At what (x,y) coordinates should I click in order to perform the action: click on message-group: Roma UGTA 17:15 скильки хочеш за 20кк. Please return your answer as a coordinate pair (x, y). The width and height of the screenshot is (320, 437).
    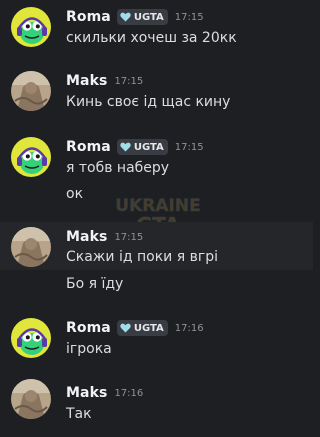
    Looking at the image, I should click on (156, 31).